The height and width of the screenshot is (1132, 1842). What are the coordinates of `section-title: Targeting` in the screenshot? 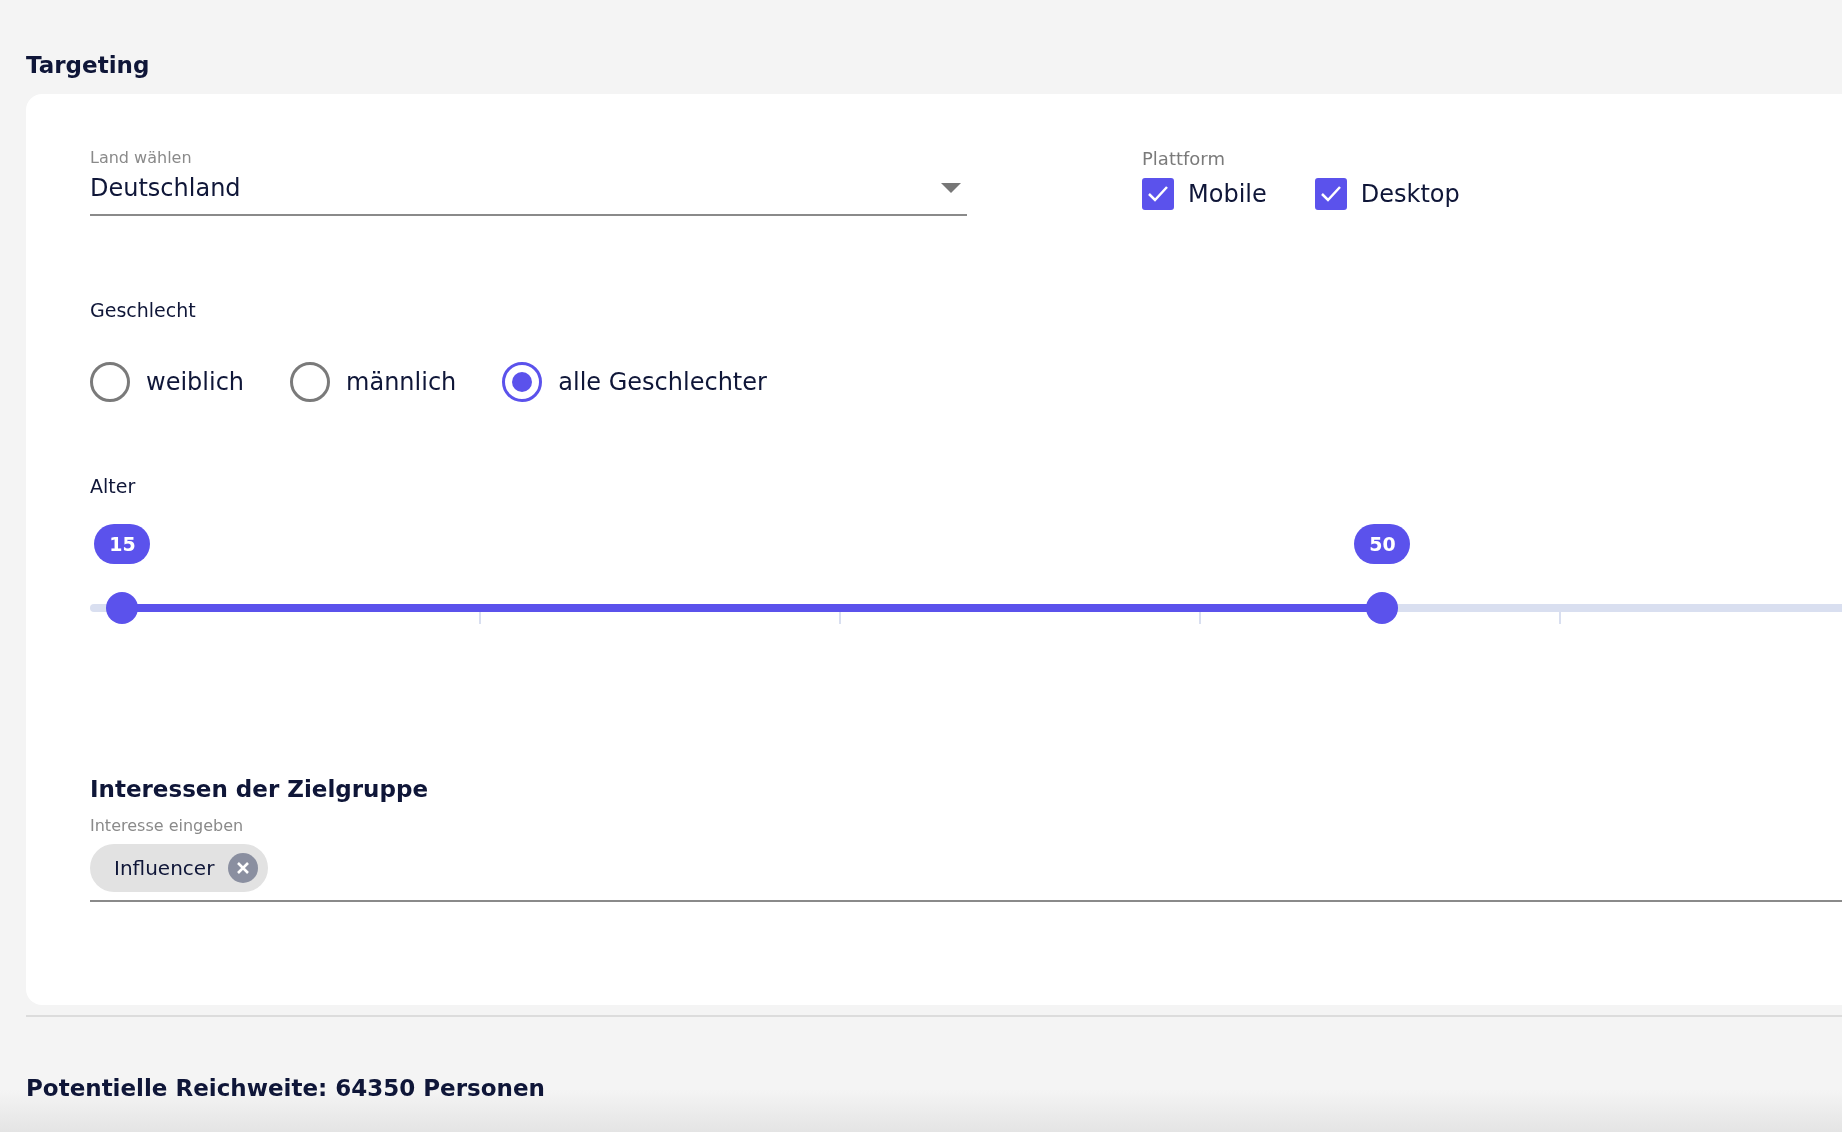 It's located at (88, 65).